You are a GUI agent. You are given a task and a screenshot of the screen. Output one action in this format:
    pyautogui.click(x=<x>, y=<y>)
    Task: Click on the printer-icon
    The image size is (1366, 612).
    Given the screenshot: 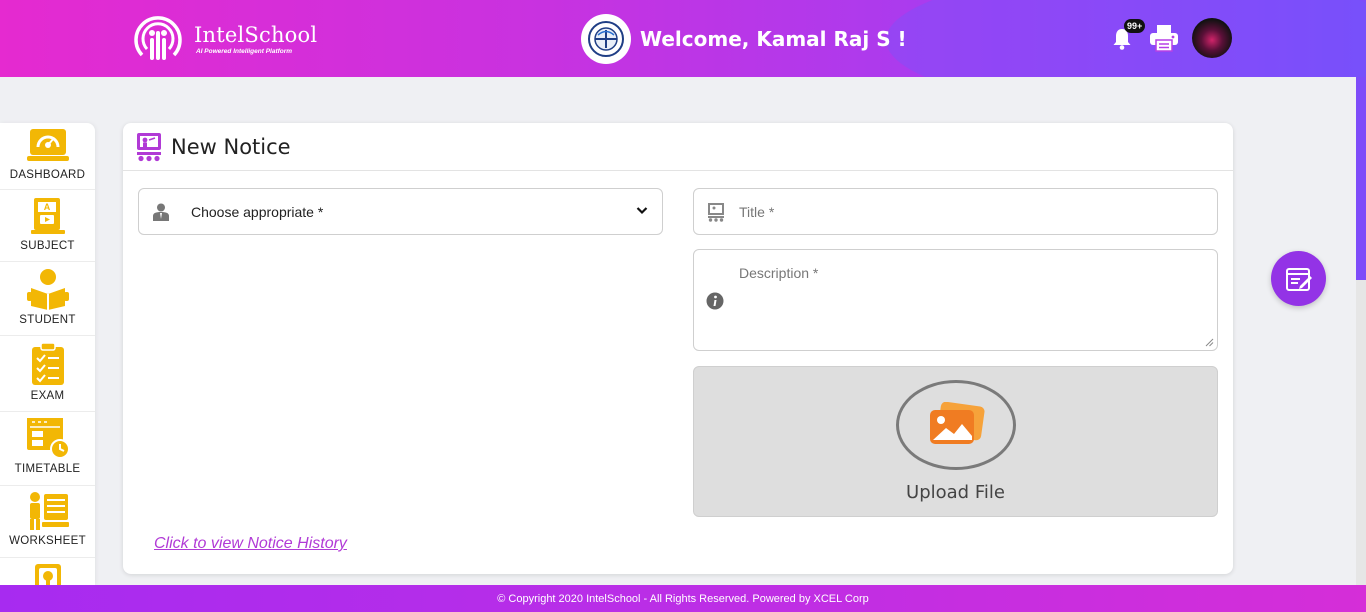 What is the action you would take?
    pyautogui.click(x=1164, y=38)
    